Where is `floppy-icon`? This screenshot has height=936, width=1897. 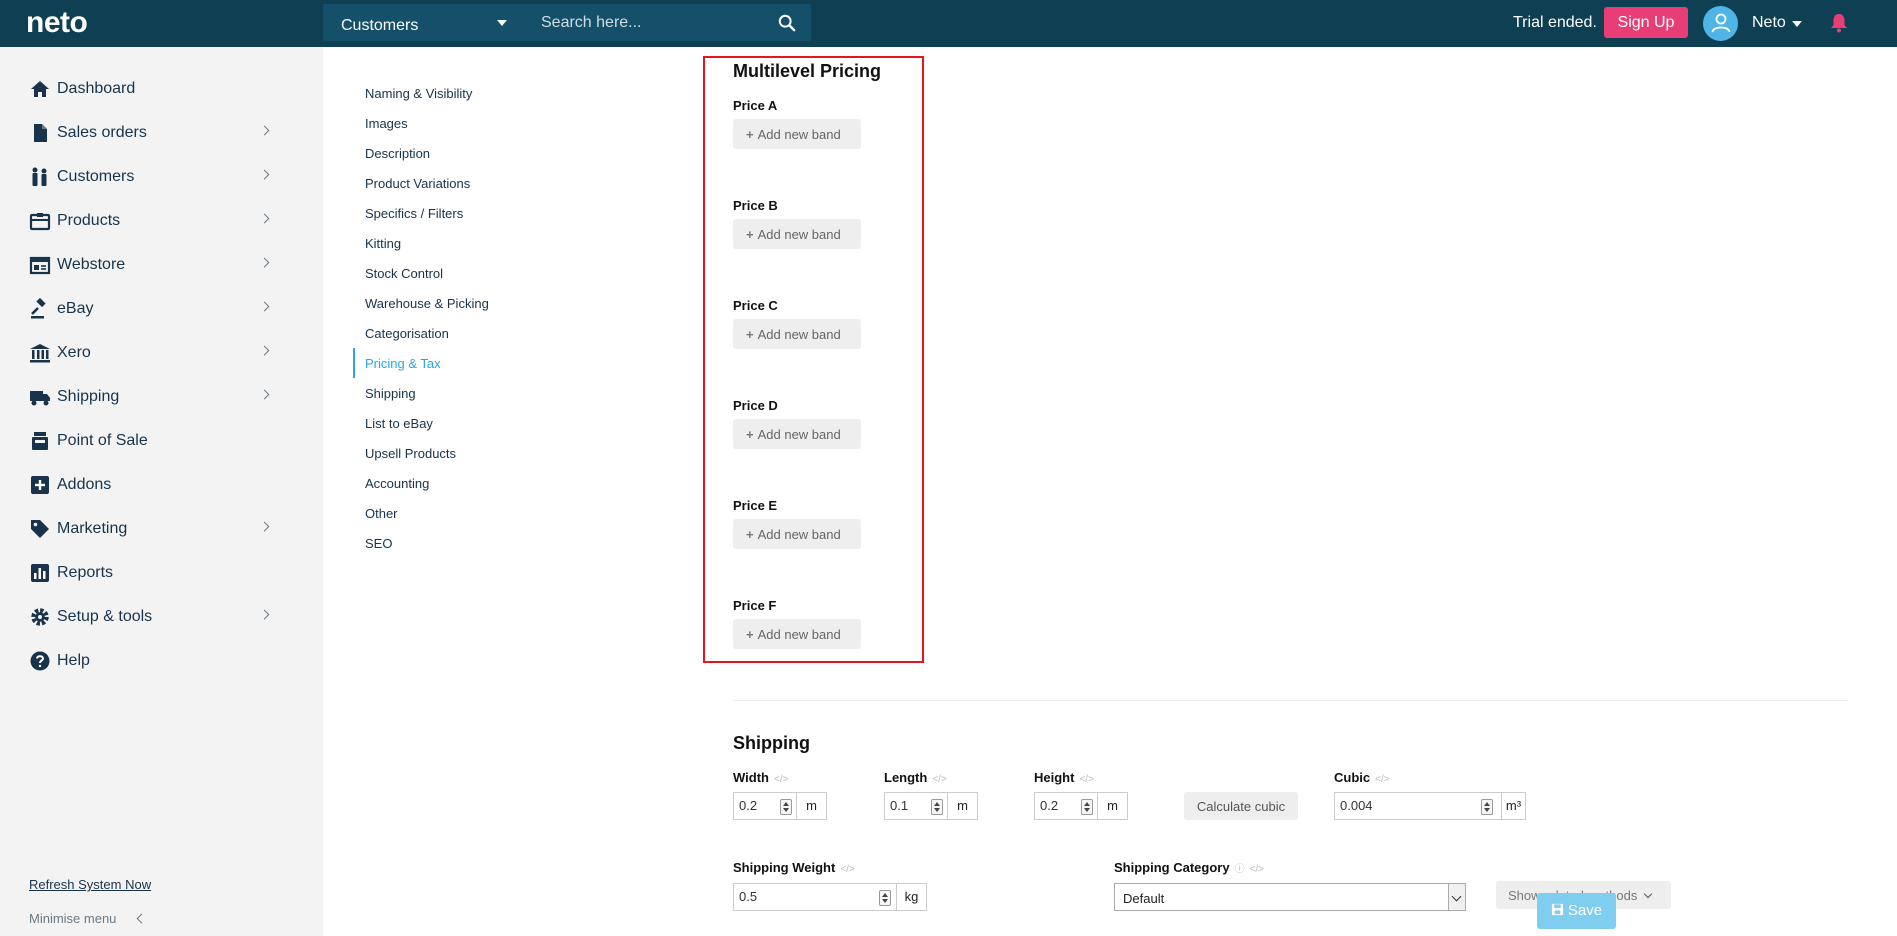 floppy-icon is located at coordinates (1557, 909).